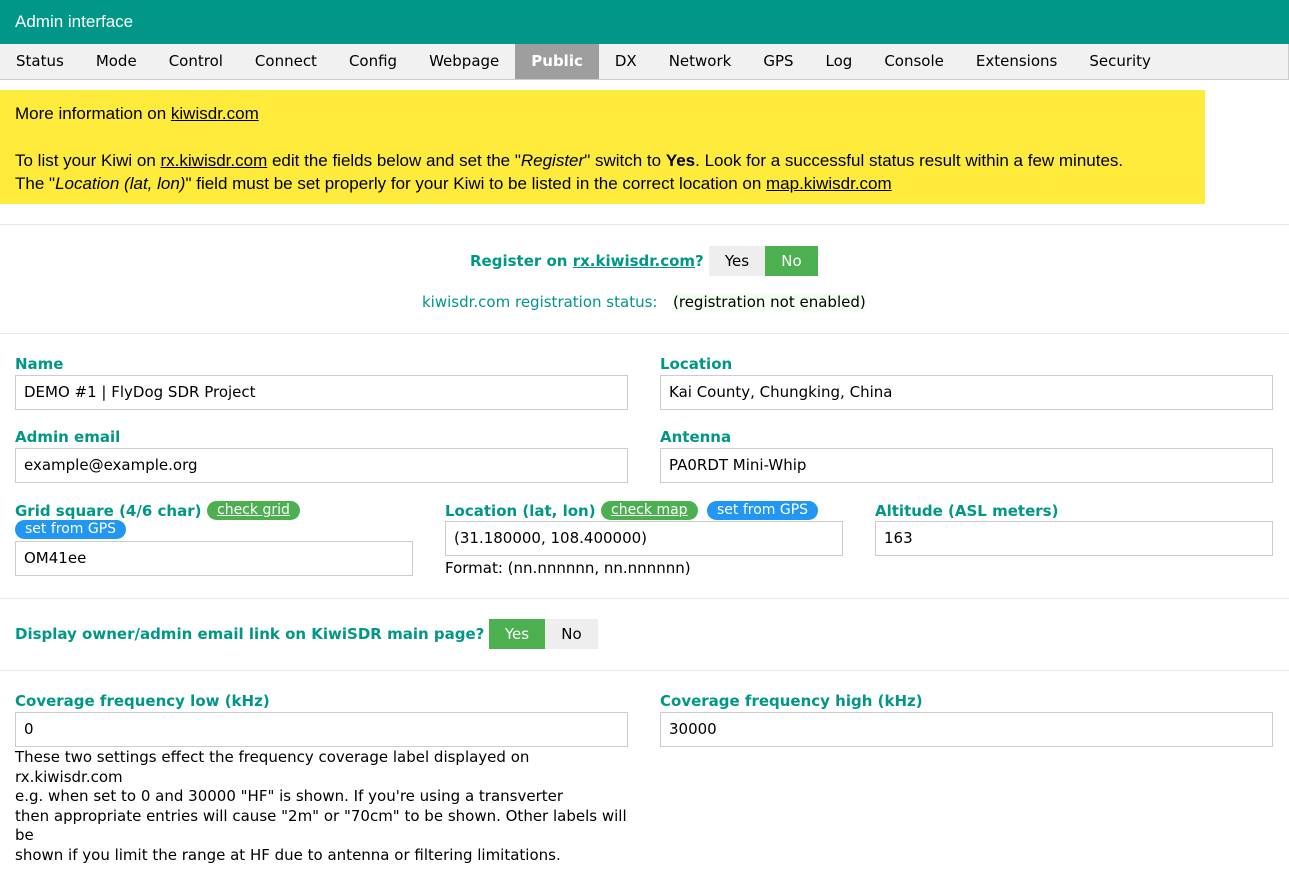 This screenshot has width=1289, height=873. What do you see at coordinates (625, 160) in the screenshot?
I see `banner-text: " switch to` at bounding box center [625, 160].